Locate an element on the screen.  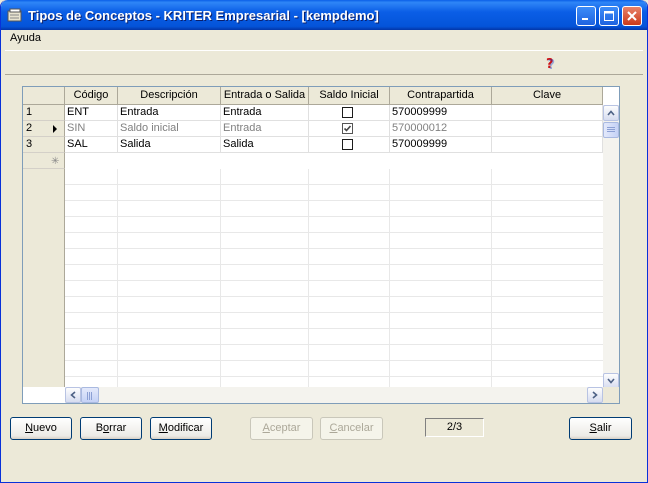
nuevo-button: Nuevo is located at coordinates (41, 428).